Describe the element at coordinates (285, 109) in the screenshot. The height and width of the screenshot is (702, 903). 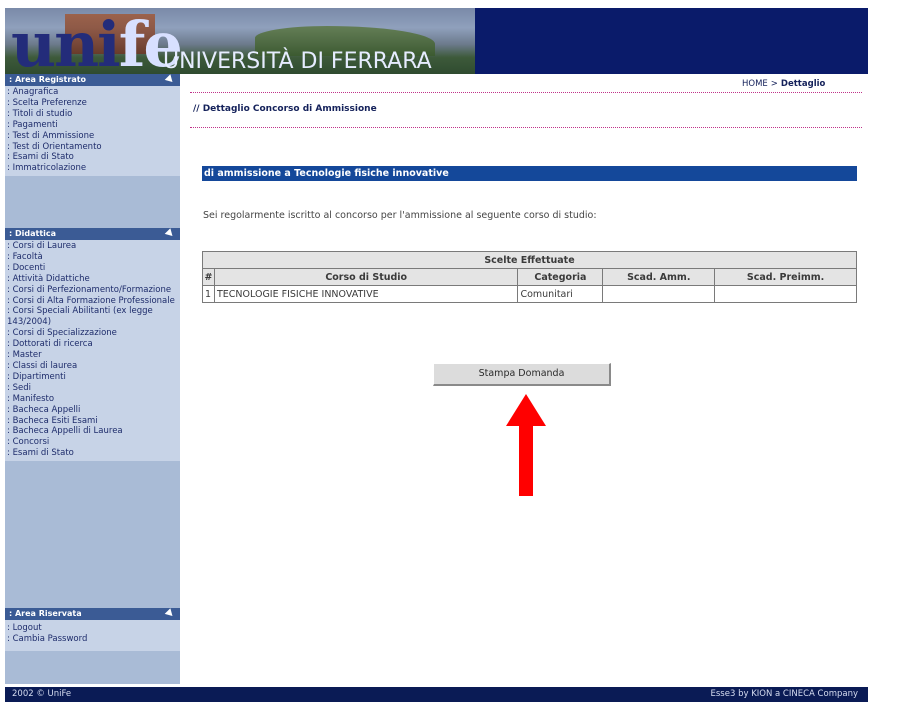
I see `page-title: // Dettaglio Concorso di Ammissione` at that location.